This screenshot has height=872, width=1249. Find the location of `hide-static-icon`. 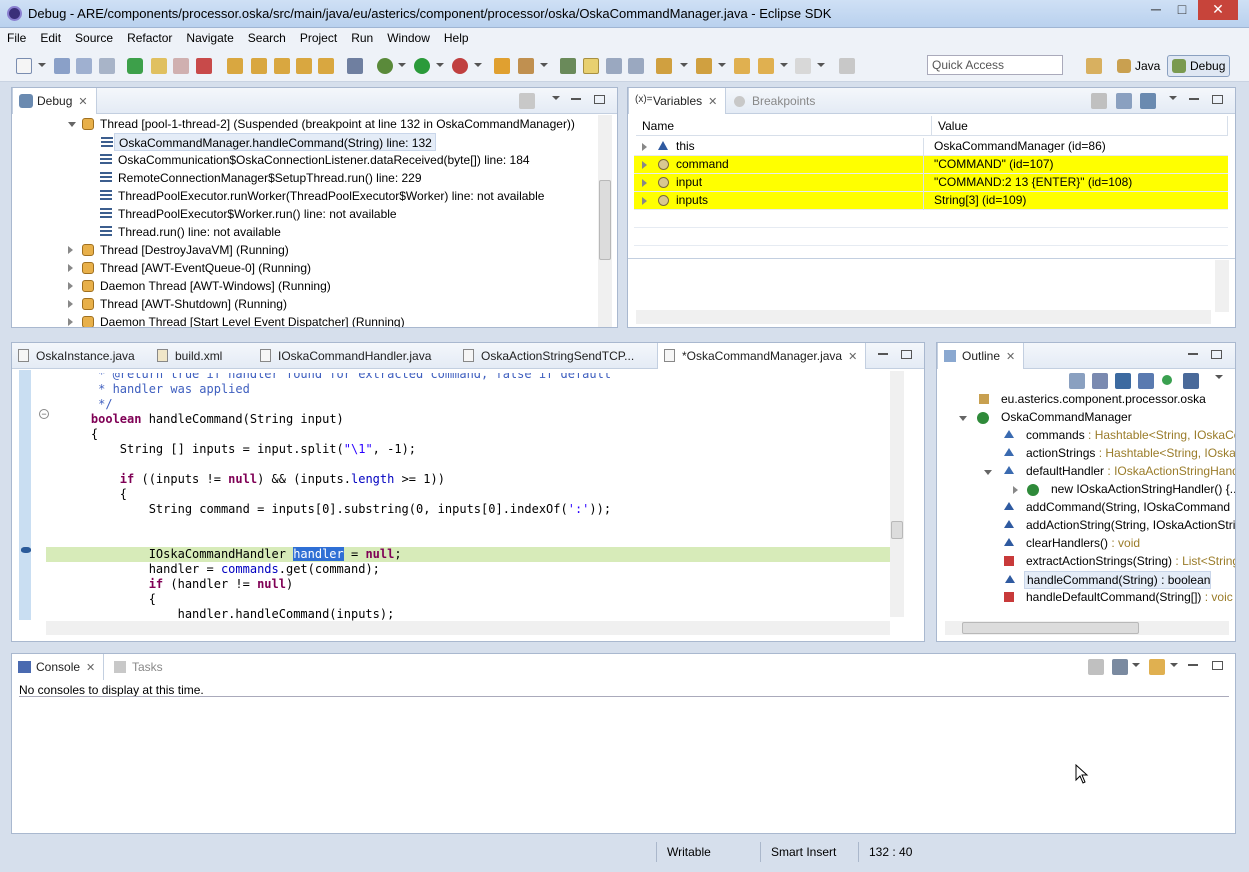

hide-static-icon is located at coordinates (1146, 381).